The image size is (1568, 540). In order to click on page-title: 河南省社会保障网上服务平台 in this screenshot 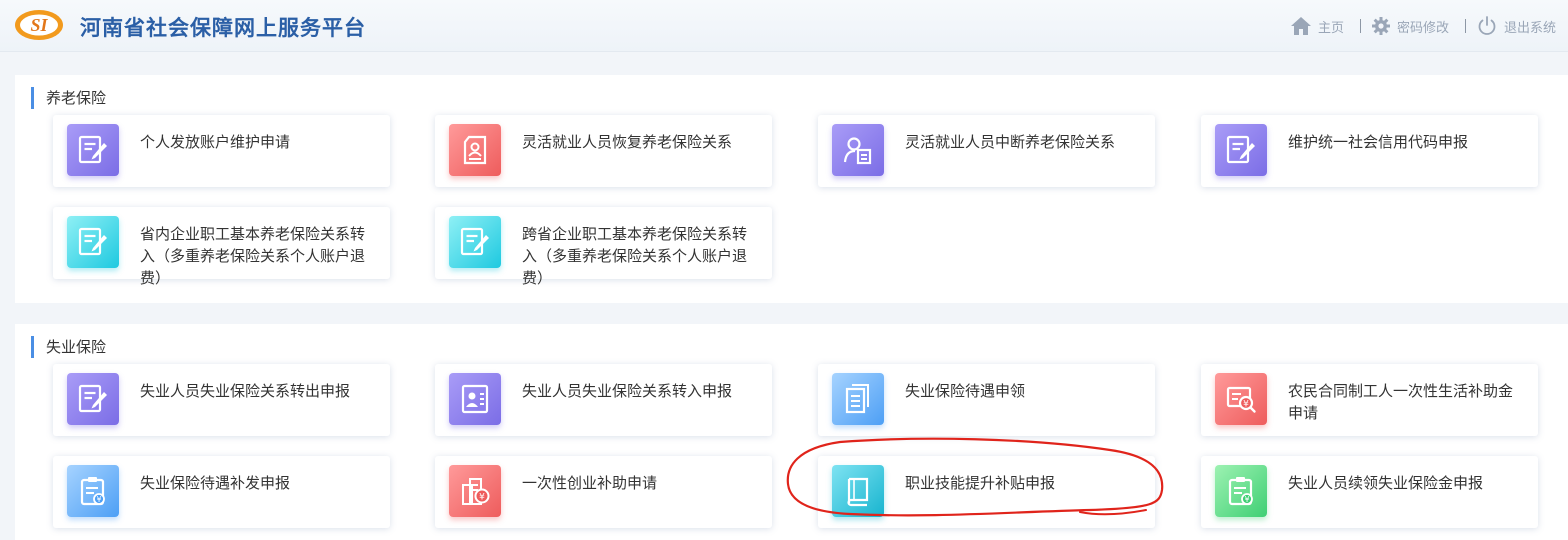, I will do `click(223, 28)`.